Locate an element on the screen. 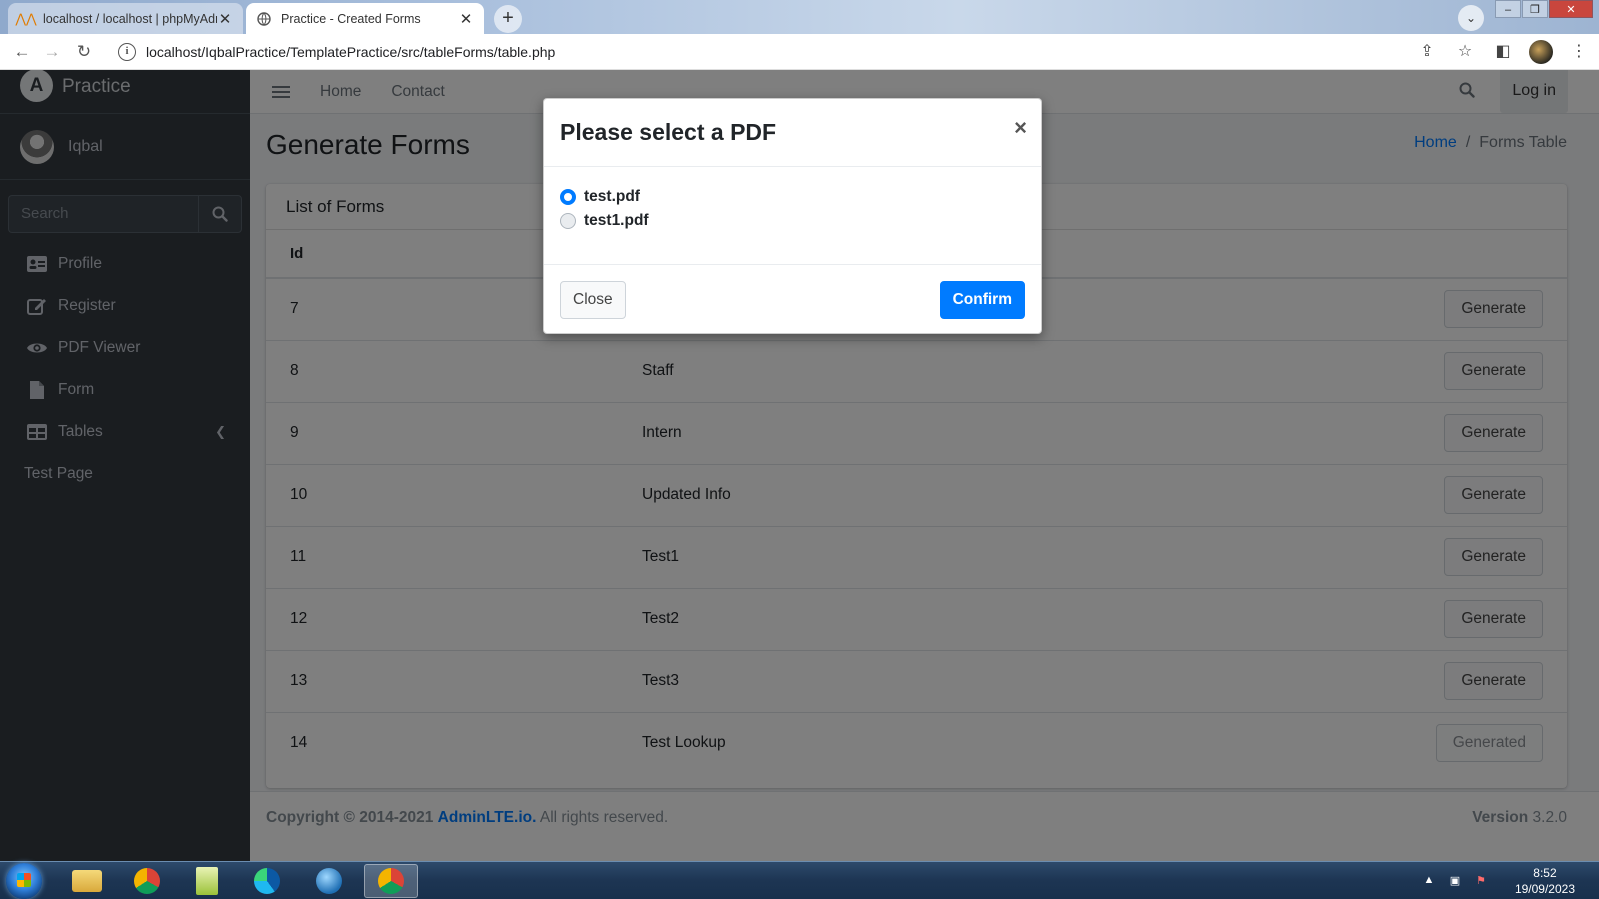 The width and height of the screenshot is (1599, 899). modal-body: test.pdf test1.pdf is located at coordinates (792, 215).